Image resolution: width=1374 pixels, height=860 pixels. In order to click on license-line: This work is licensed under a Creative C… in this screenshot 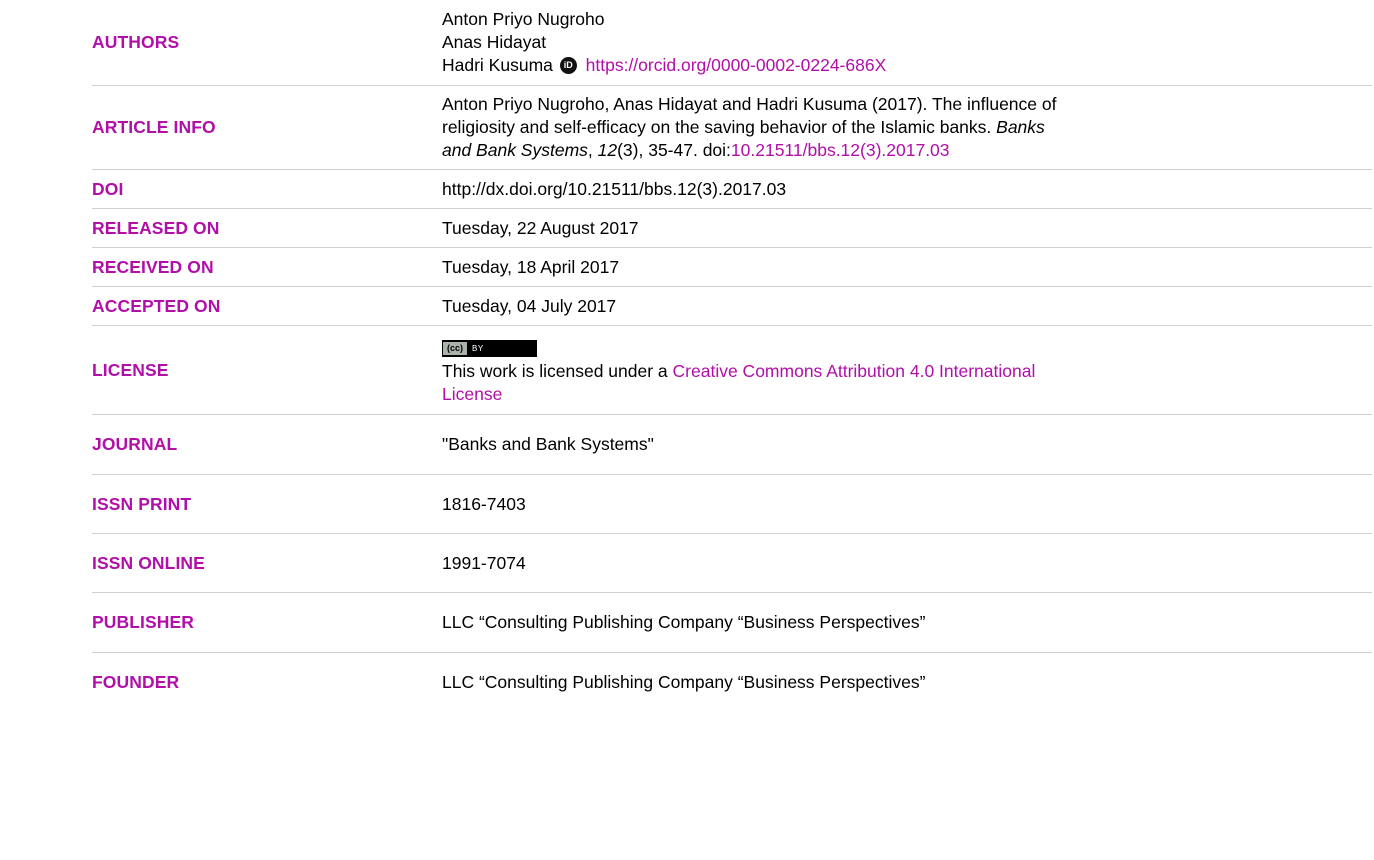, I will do `click(907, 371)`.